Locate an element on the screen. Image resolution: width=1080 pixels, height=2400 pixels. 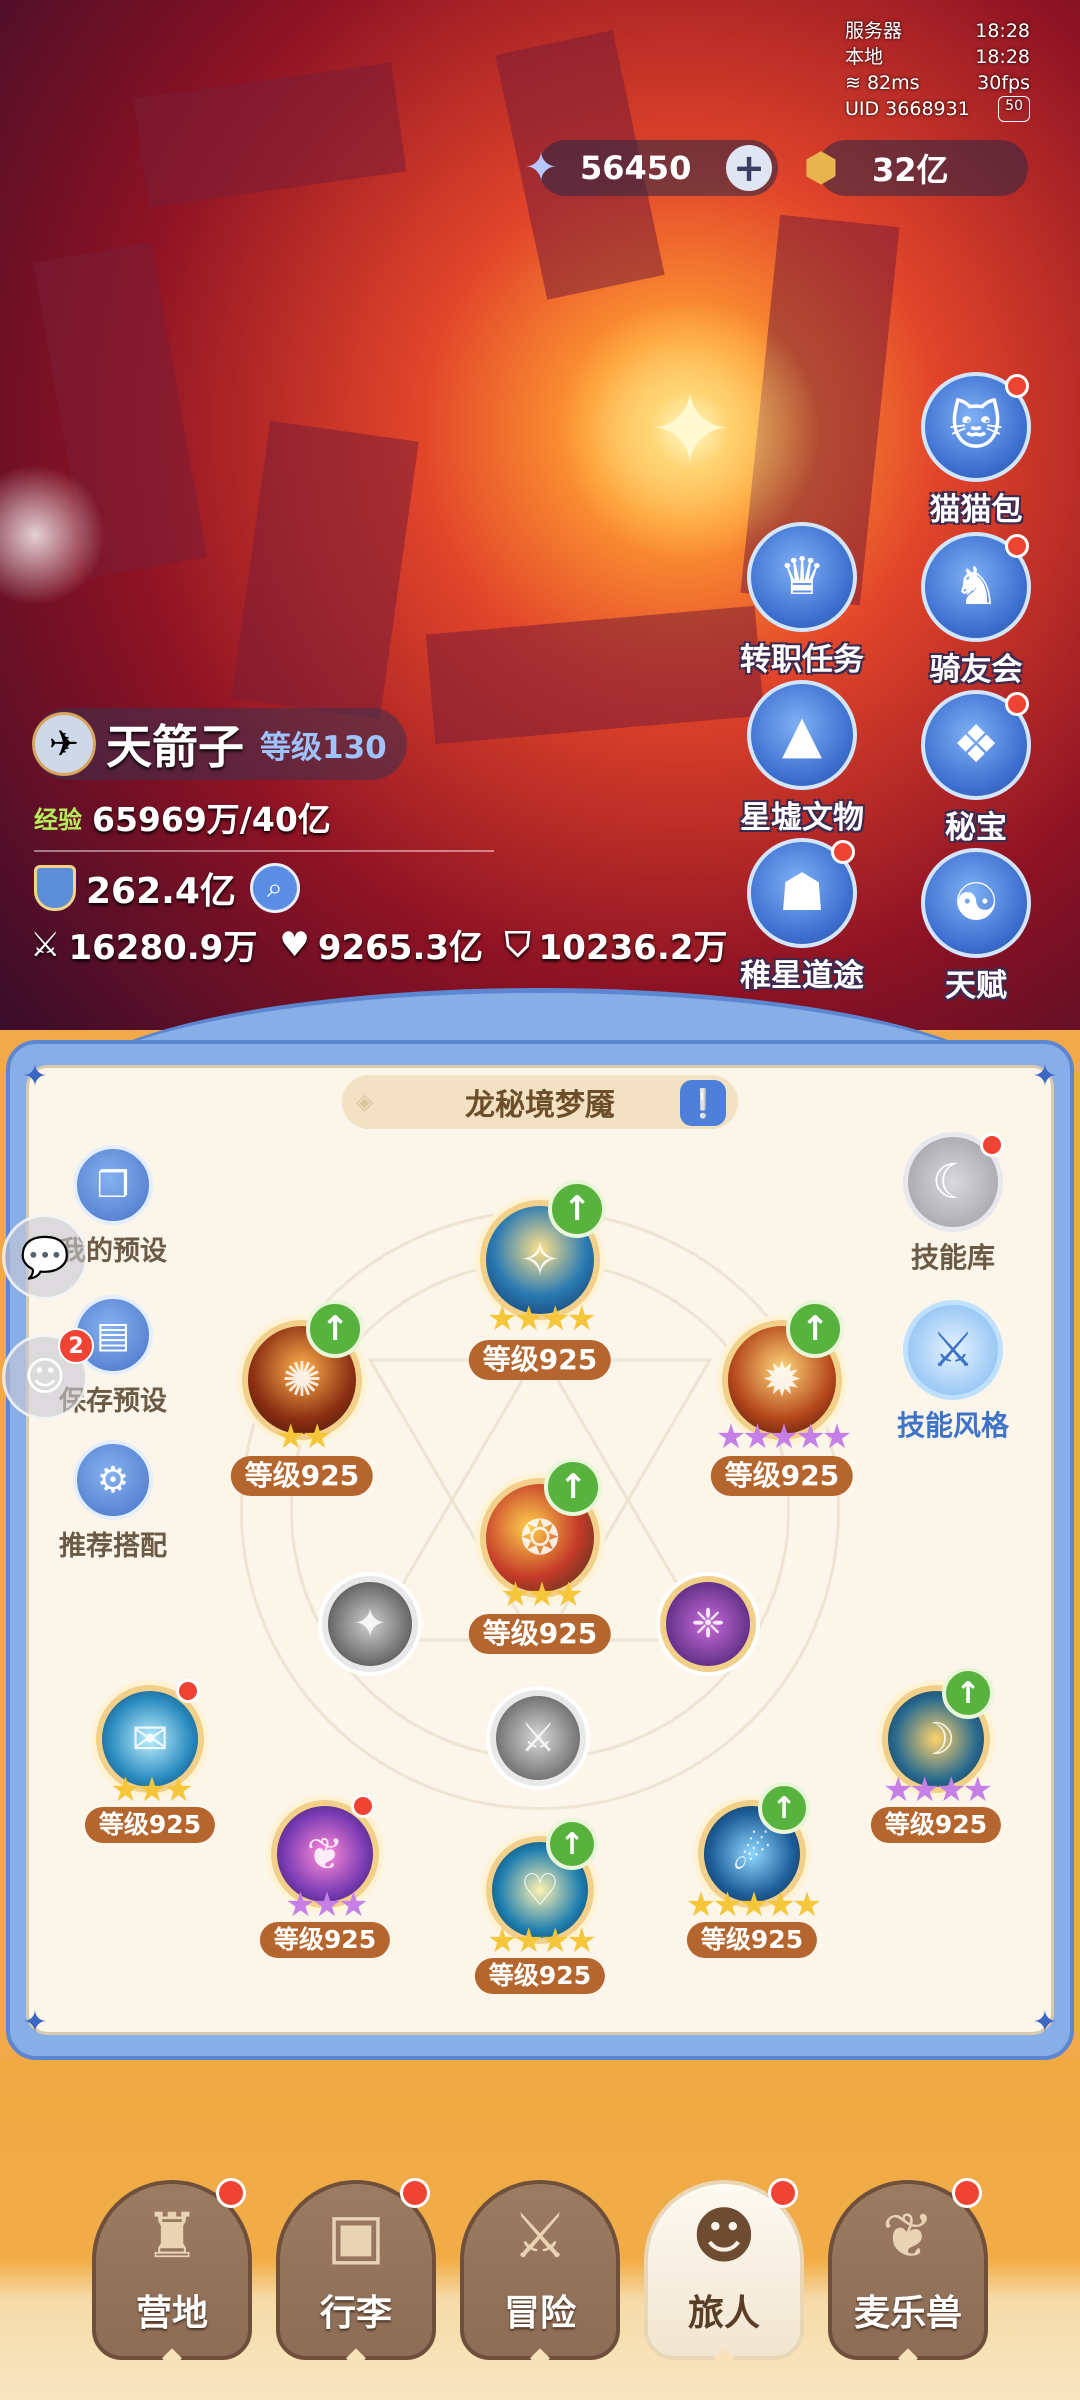
power-value: 262.4亿 is located at coordinates (161, 891).